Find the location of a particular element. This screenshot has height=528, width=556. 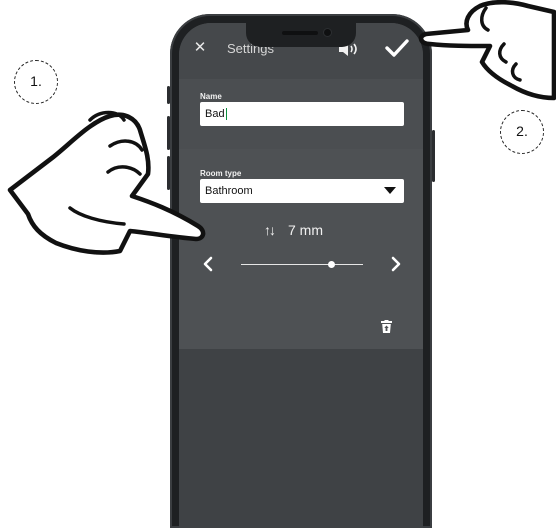

text-caret is located at coordinates (226, 114).